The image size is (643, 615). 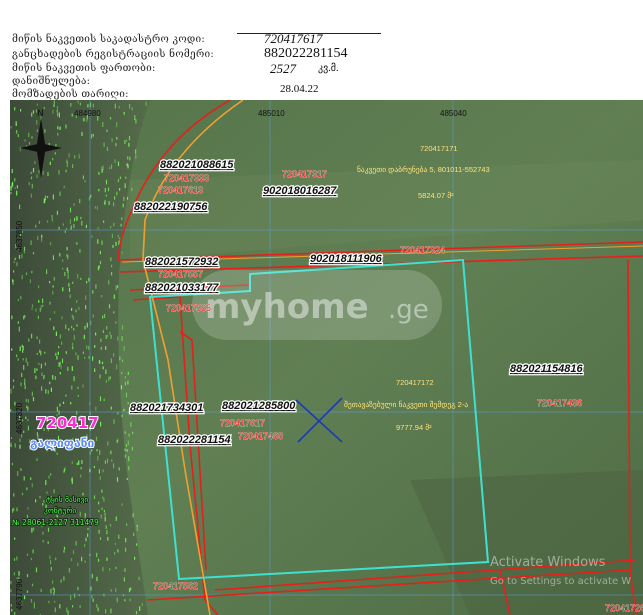 I want to click on parcel-code-label: 720417613, so click(x=180, y=190).